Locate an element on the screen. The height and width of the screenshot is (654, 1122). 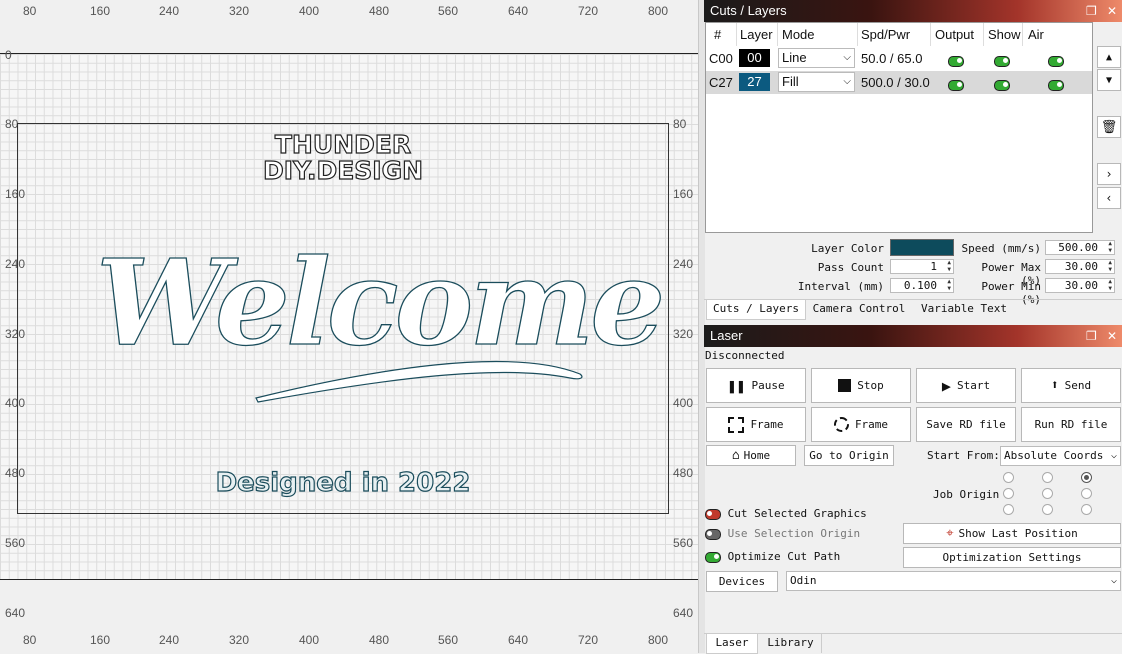
frame-circle-button: Frame is located at coordinates (861, 424).